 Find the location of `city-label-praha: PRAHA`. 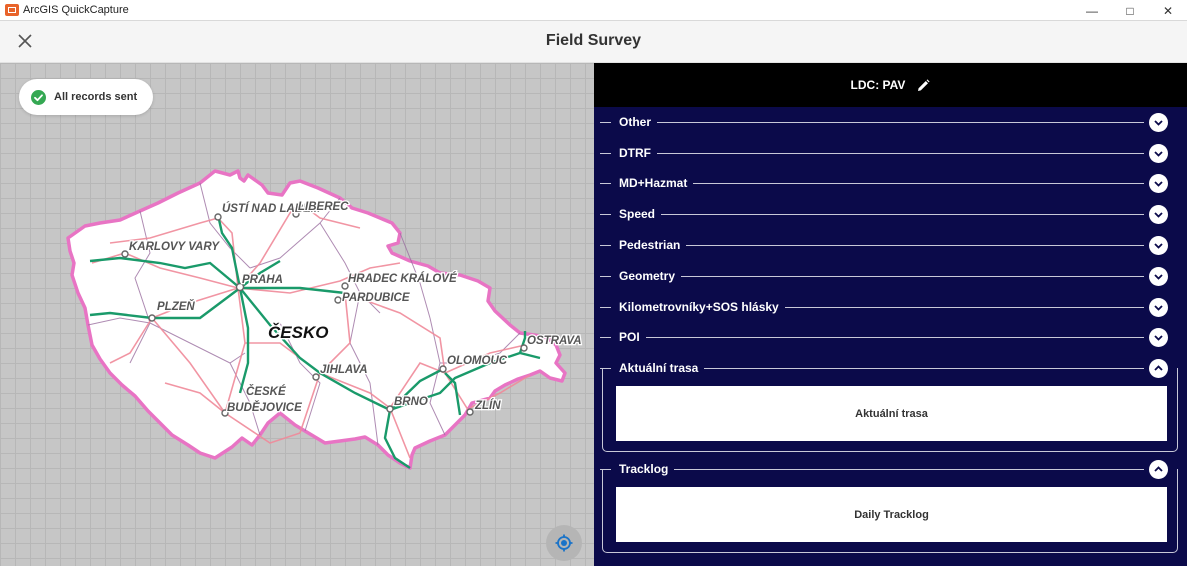

city-label-praha: PRAHA is located at coordinates (262, 280).